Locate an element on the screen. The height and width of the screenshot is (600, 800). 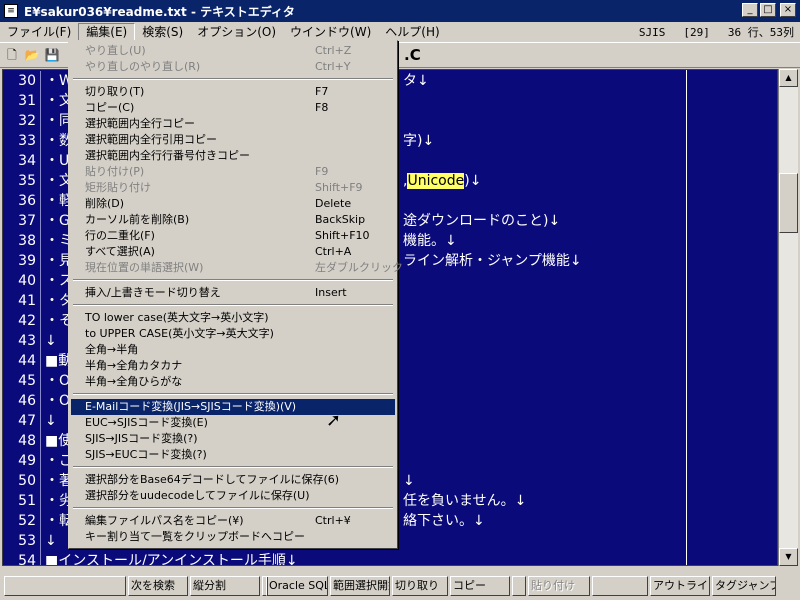
edit-menu-item: 編集ファイルパス名をコピー(¥) Ctrl+¥ is located at coordinates (233, 521).